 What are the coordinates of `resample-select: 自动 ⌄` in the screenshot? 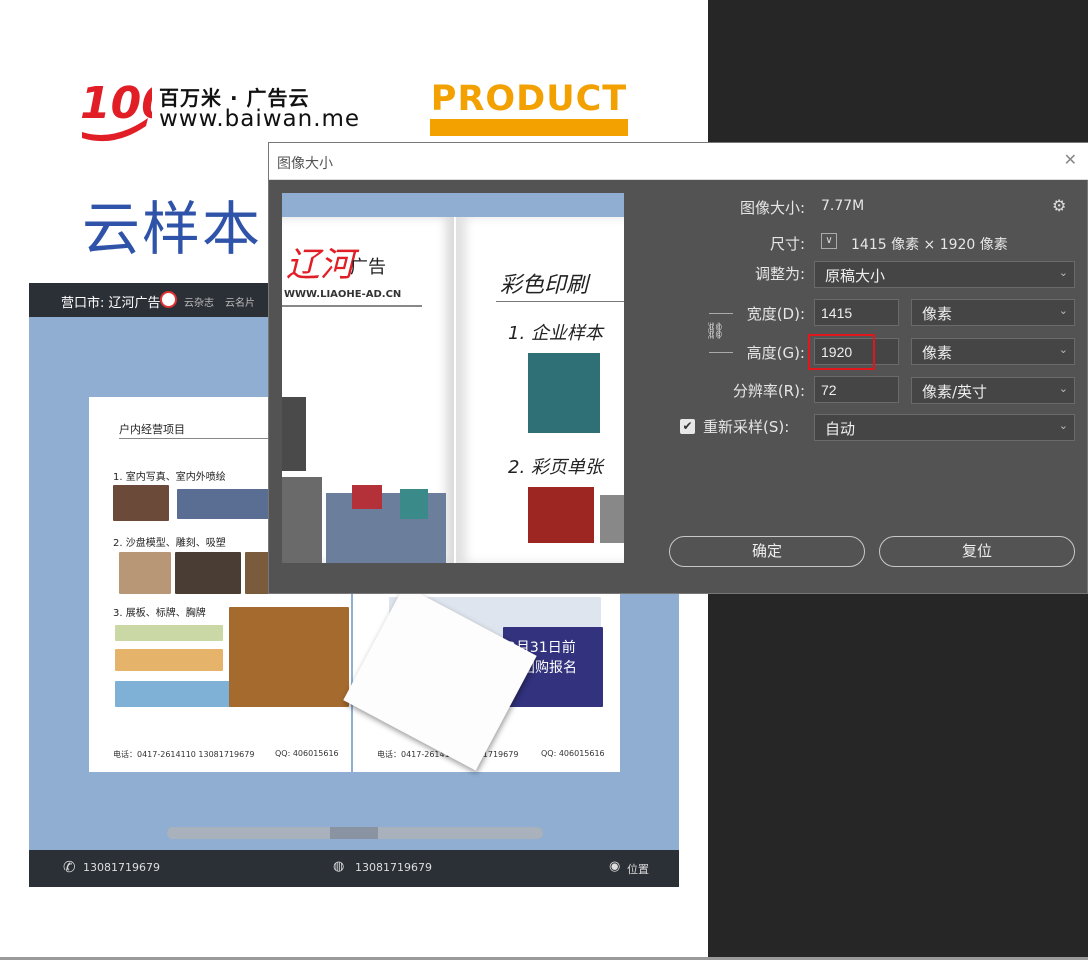 It's located at (944, 427).